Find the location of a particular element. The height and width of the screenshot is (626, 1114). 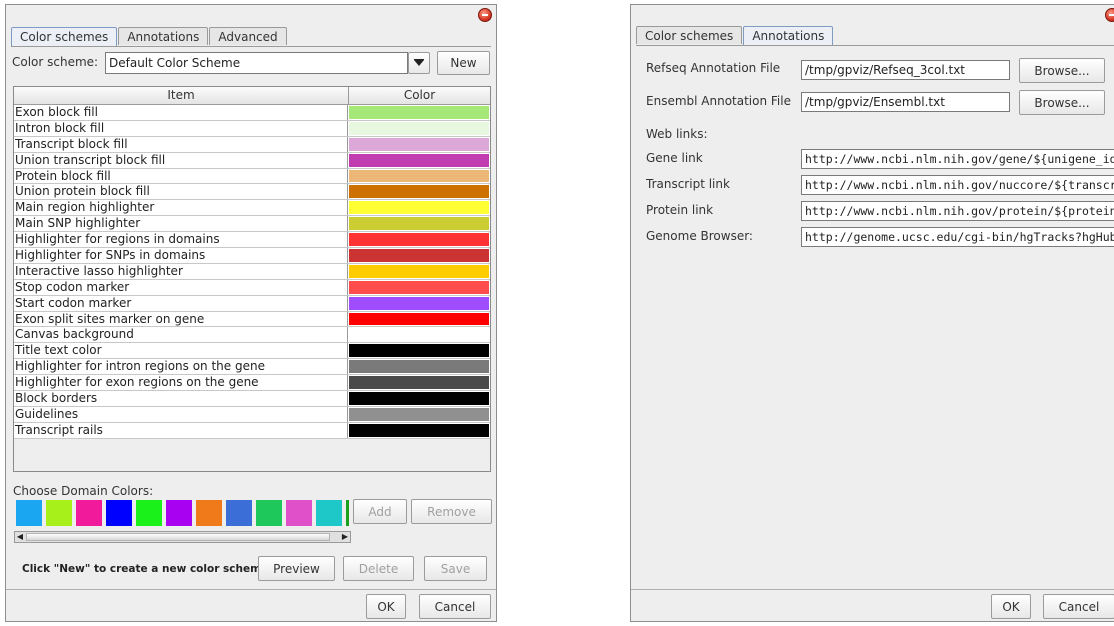

scrollbar-thumb is located at coordinates (178, 537).